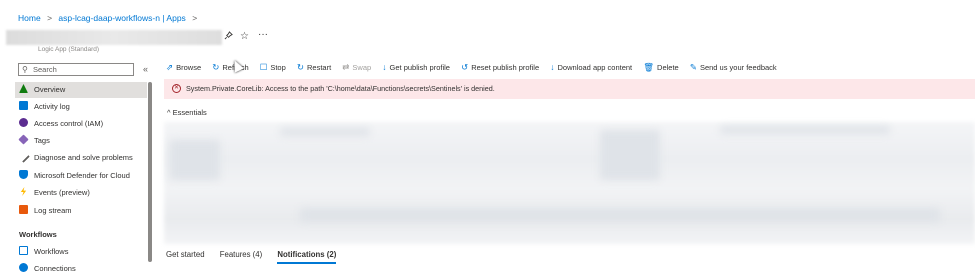  What do you see at coordinates (319, 67) in the screenshot?
I see `restart-label: Restart` at bounding box center [319, 67].